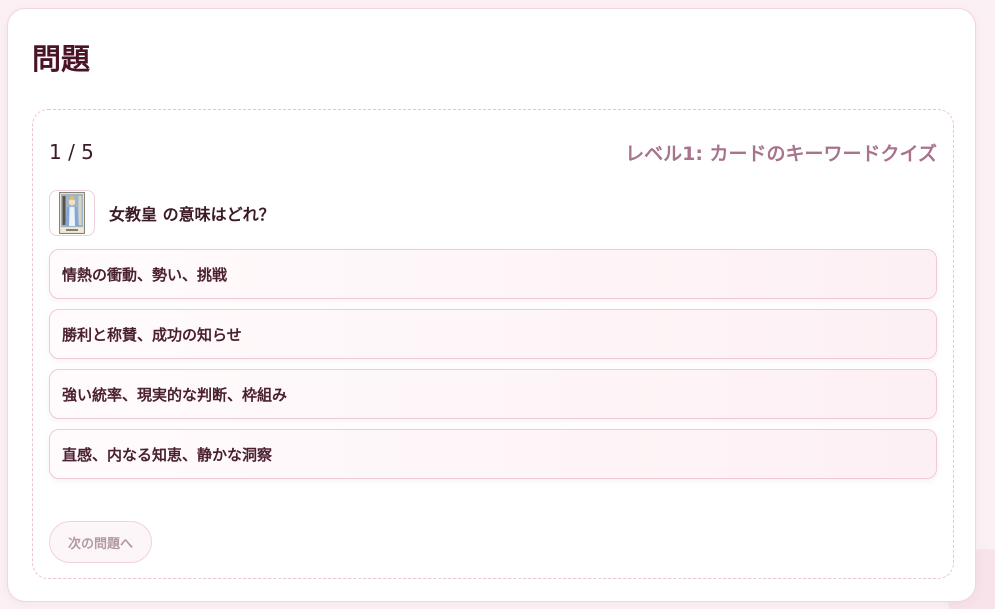 This screenshot has height=609, width=995. I want to click on page-title: 問題, so click(61, 59).